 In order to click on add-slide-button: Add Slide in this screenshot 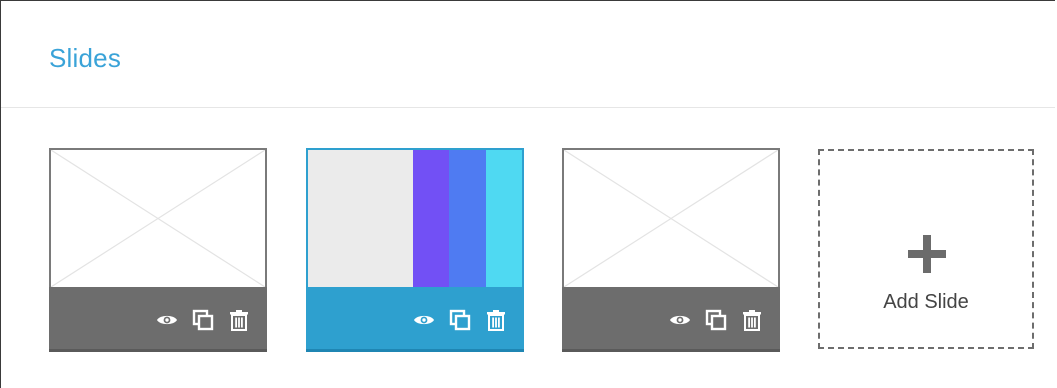, I will do `click(926, 249)`.